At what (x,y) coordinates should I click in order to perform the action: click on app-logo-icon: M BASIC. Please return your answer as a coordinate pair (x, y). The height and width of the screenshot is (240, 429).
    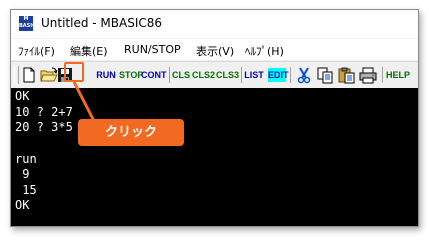
    Looking at the image, I should click on (27, 23).